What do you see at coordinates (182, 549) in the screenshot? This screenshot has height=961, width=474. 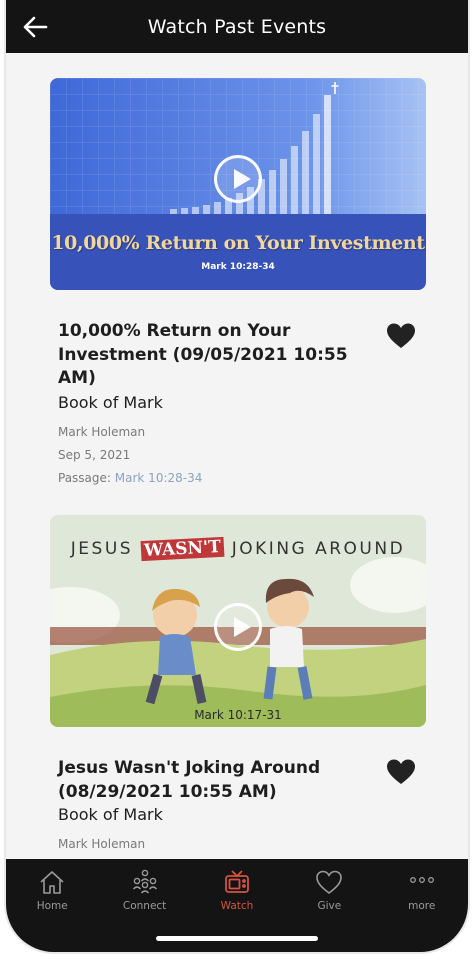 I see `thumbnail-heading-emphasis: WASN'T` at bounding box center [182, 549].